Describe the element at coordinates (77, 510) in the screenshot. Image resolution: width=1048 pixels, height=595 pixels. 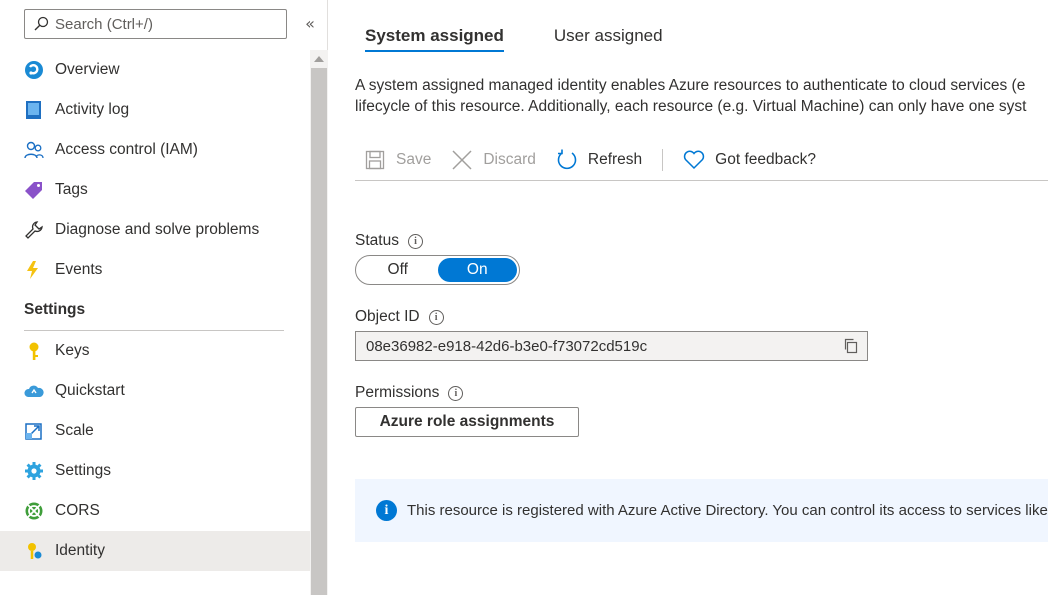
I see `sidebar-item-label: CORS` at that location.